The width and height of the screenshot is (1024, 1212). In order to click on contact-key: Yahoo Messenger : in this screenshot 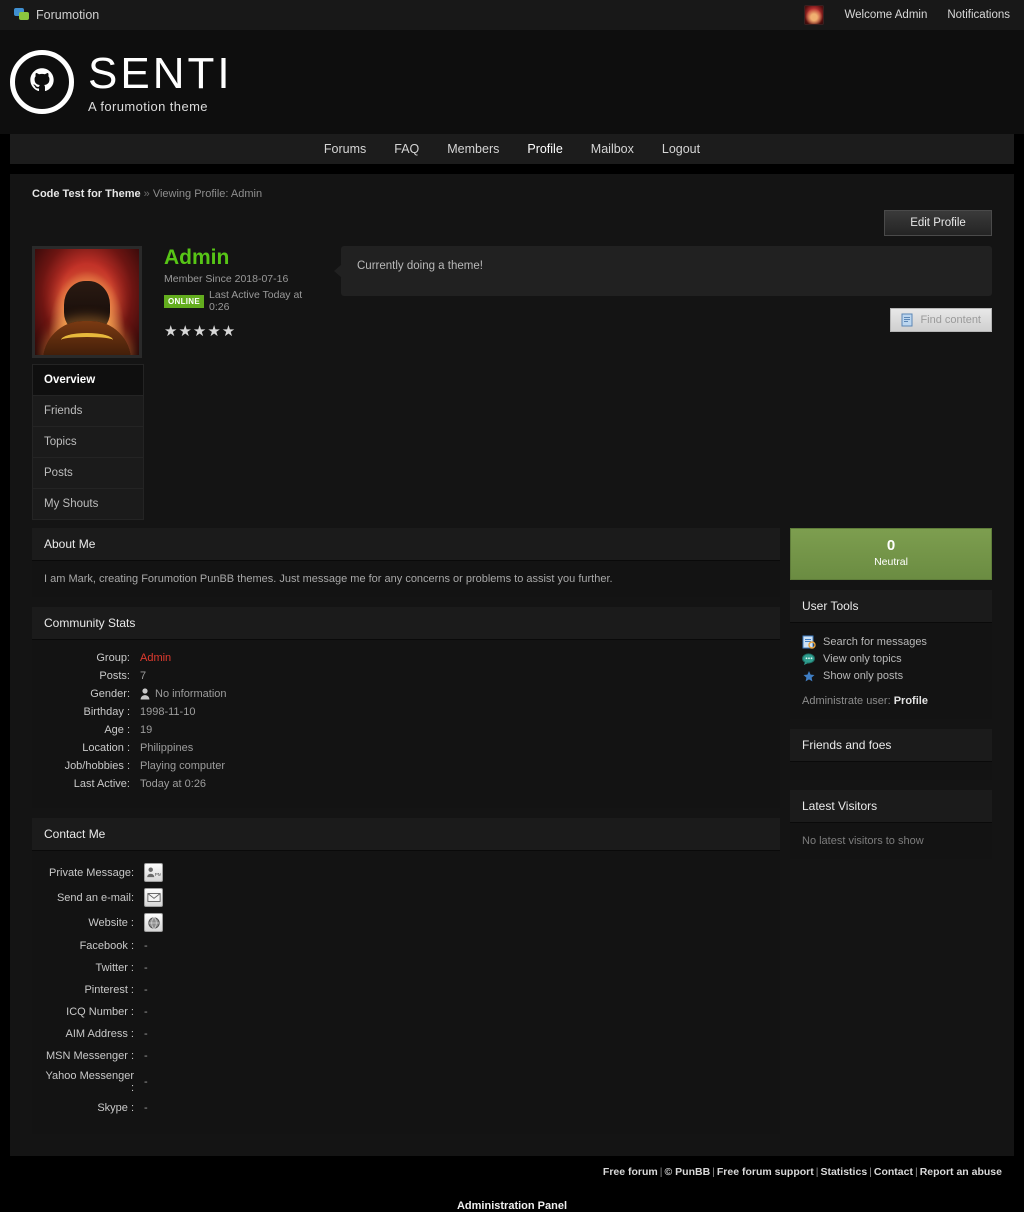, I will do `click(89, 1082)`.